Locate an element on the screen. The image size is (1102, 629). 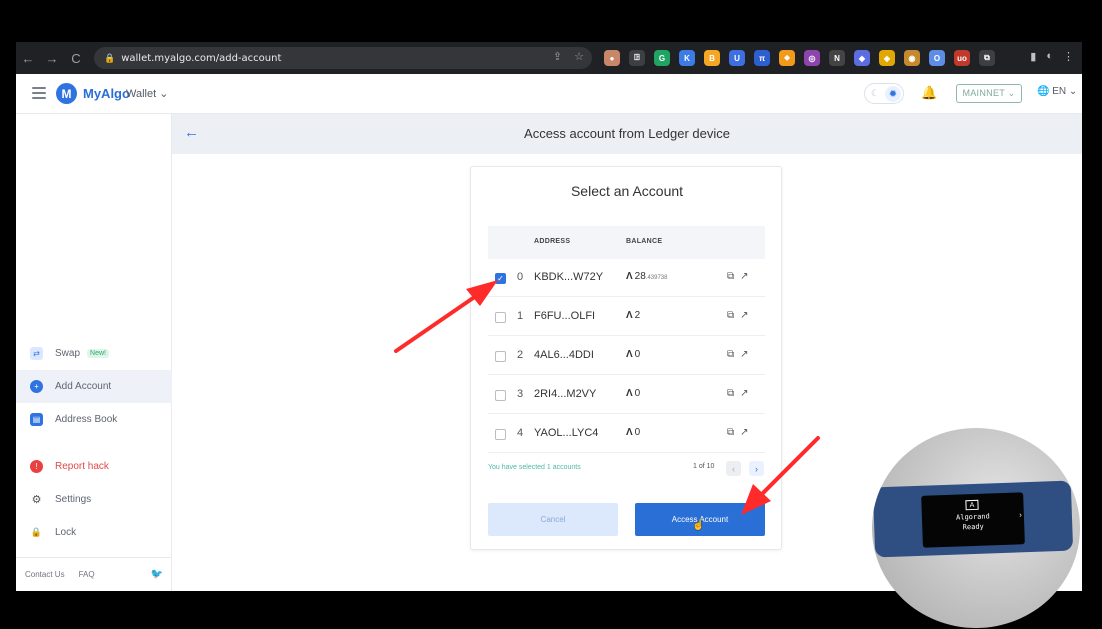
bookmark-star-icon: ☆ is located at coordinates (579, 56).